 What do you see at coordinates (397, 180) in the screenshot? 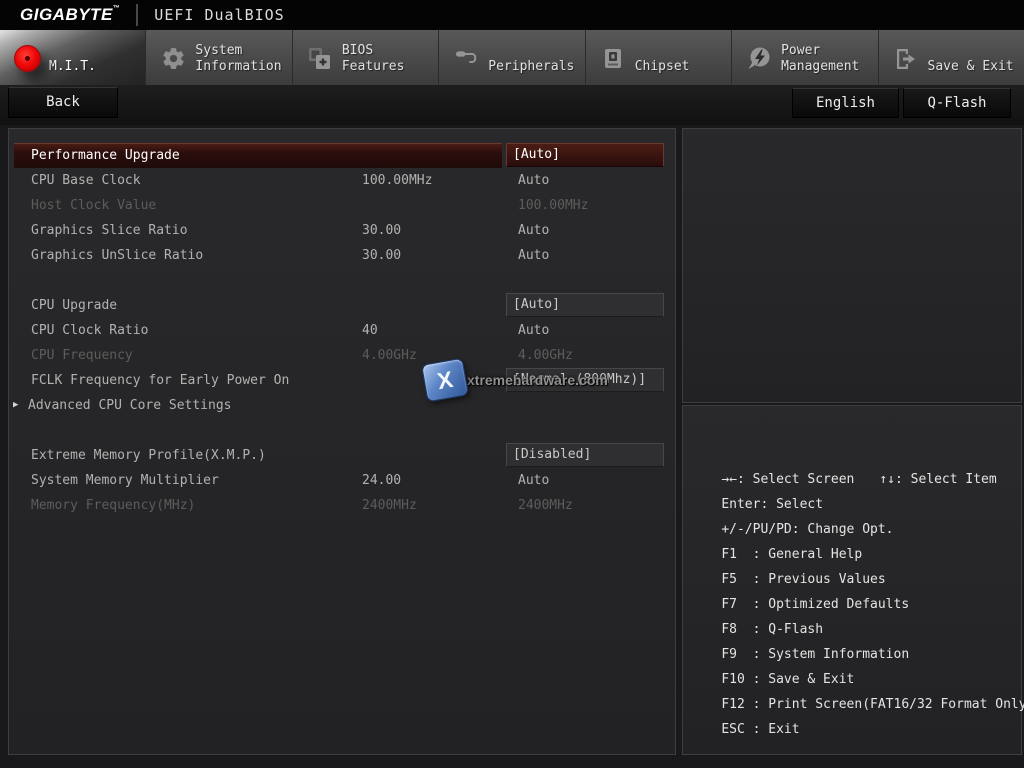
I see `setting-current-value: 100.00MHz` at bounding box center [397, 180].